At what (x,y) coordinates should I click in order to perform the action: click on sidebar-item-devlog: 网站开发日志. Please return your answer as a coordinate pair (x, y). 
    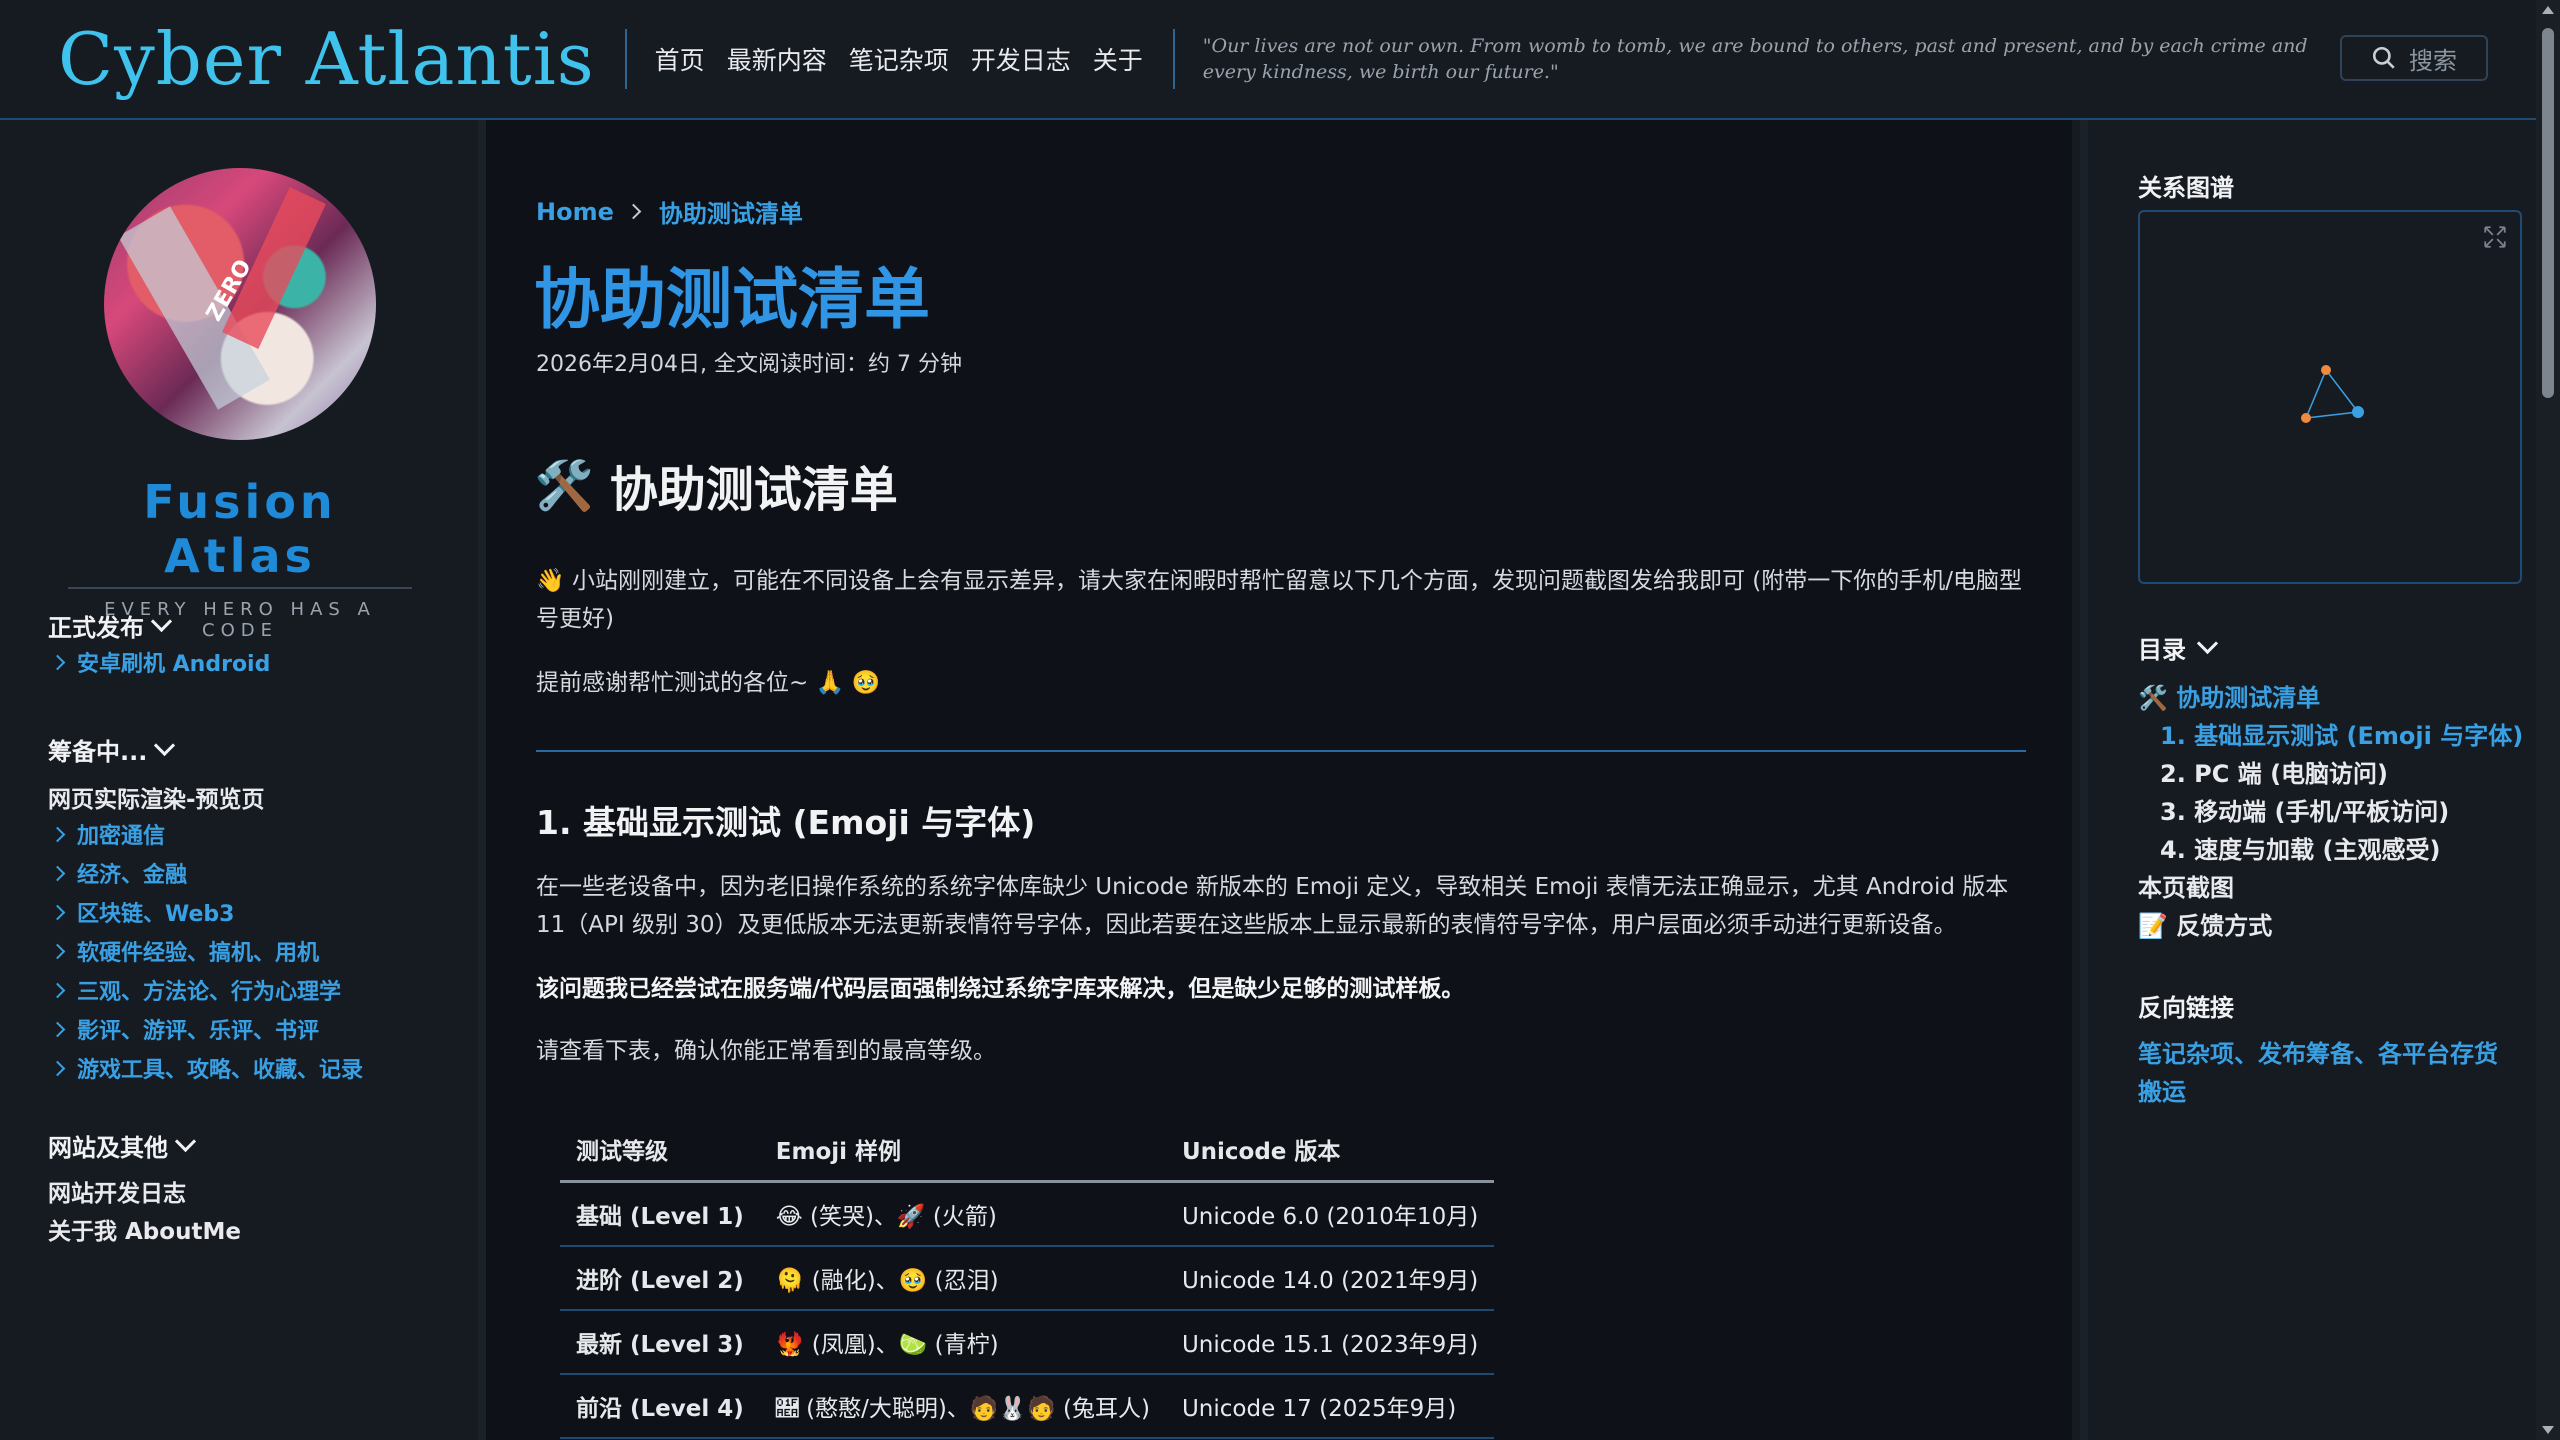
    Looking at the image, I should click on (117, 1191).